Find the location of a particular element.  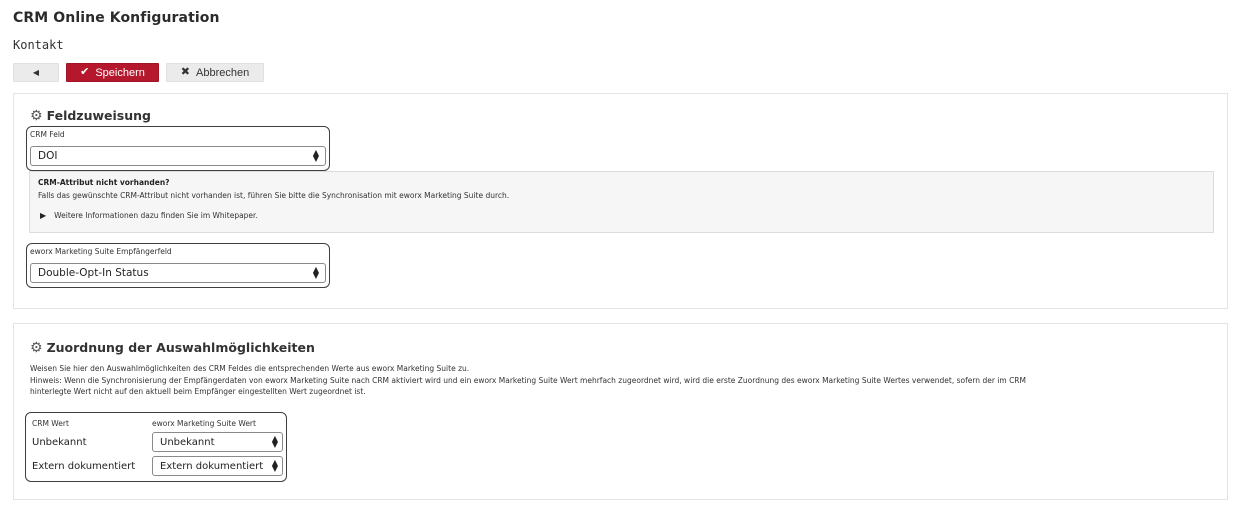

field-assignment-heading: ⚙ Feldzuweisung is located at coordinates (90, 115).